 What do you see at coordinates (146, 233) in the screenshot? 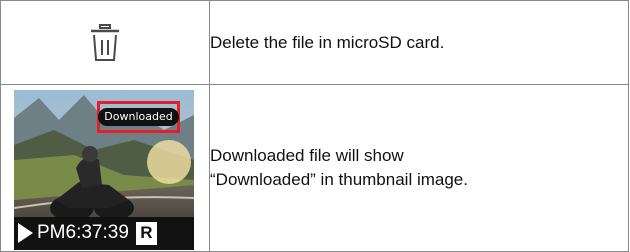
I see `recording-tag: R` at bounding box center [146, 233].